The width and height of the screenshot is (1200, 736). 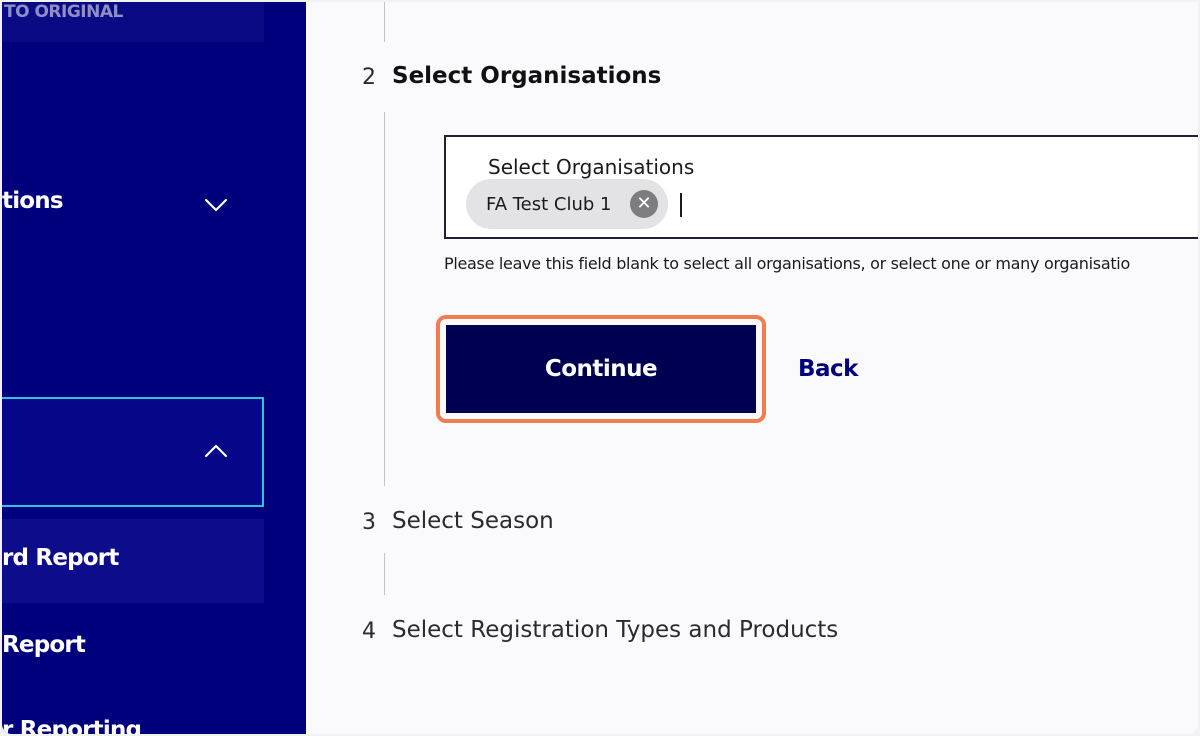 What do you see at coordinates (527, 76) in the screenshot?
I see `step-title-organisations: Select Organisations` at bounding box center [527, 76].